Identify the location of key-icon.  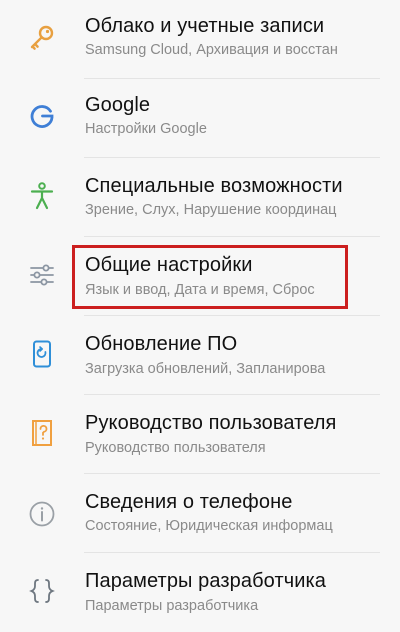
(42, 38).